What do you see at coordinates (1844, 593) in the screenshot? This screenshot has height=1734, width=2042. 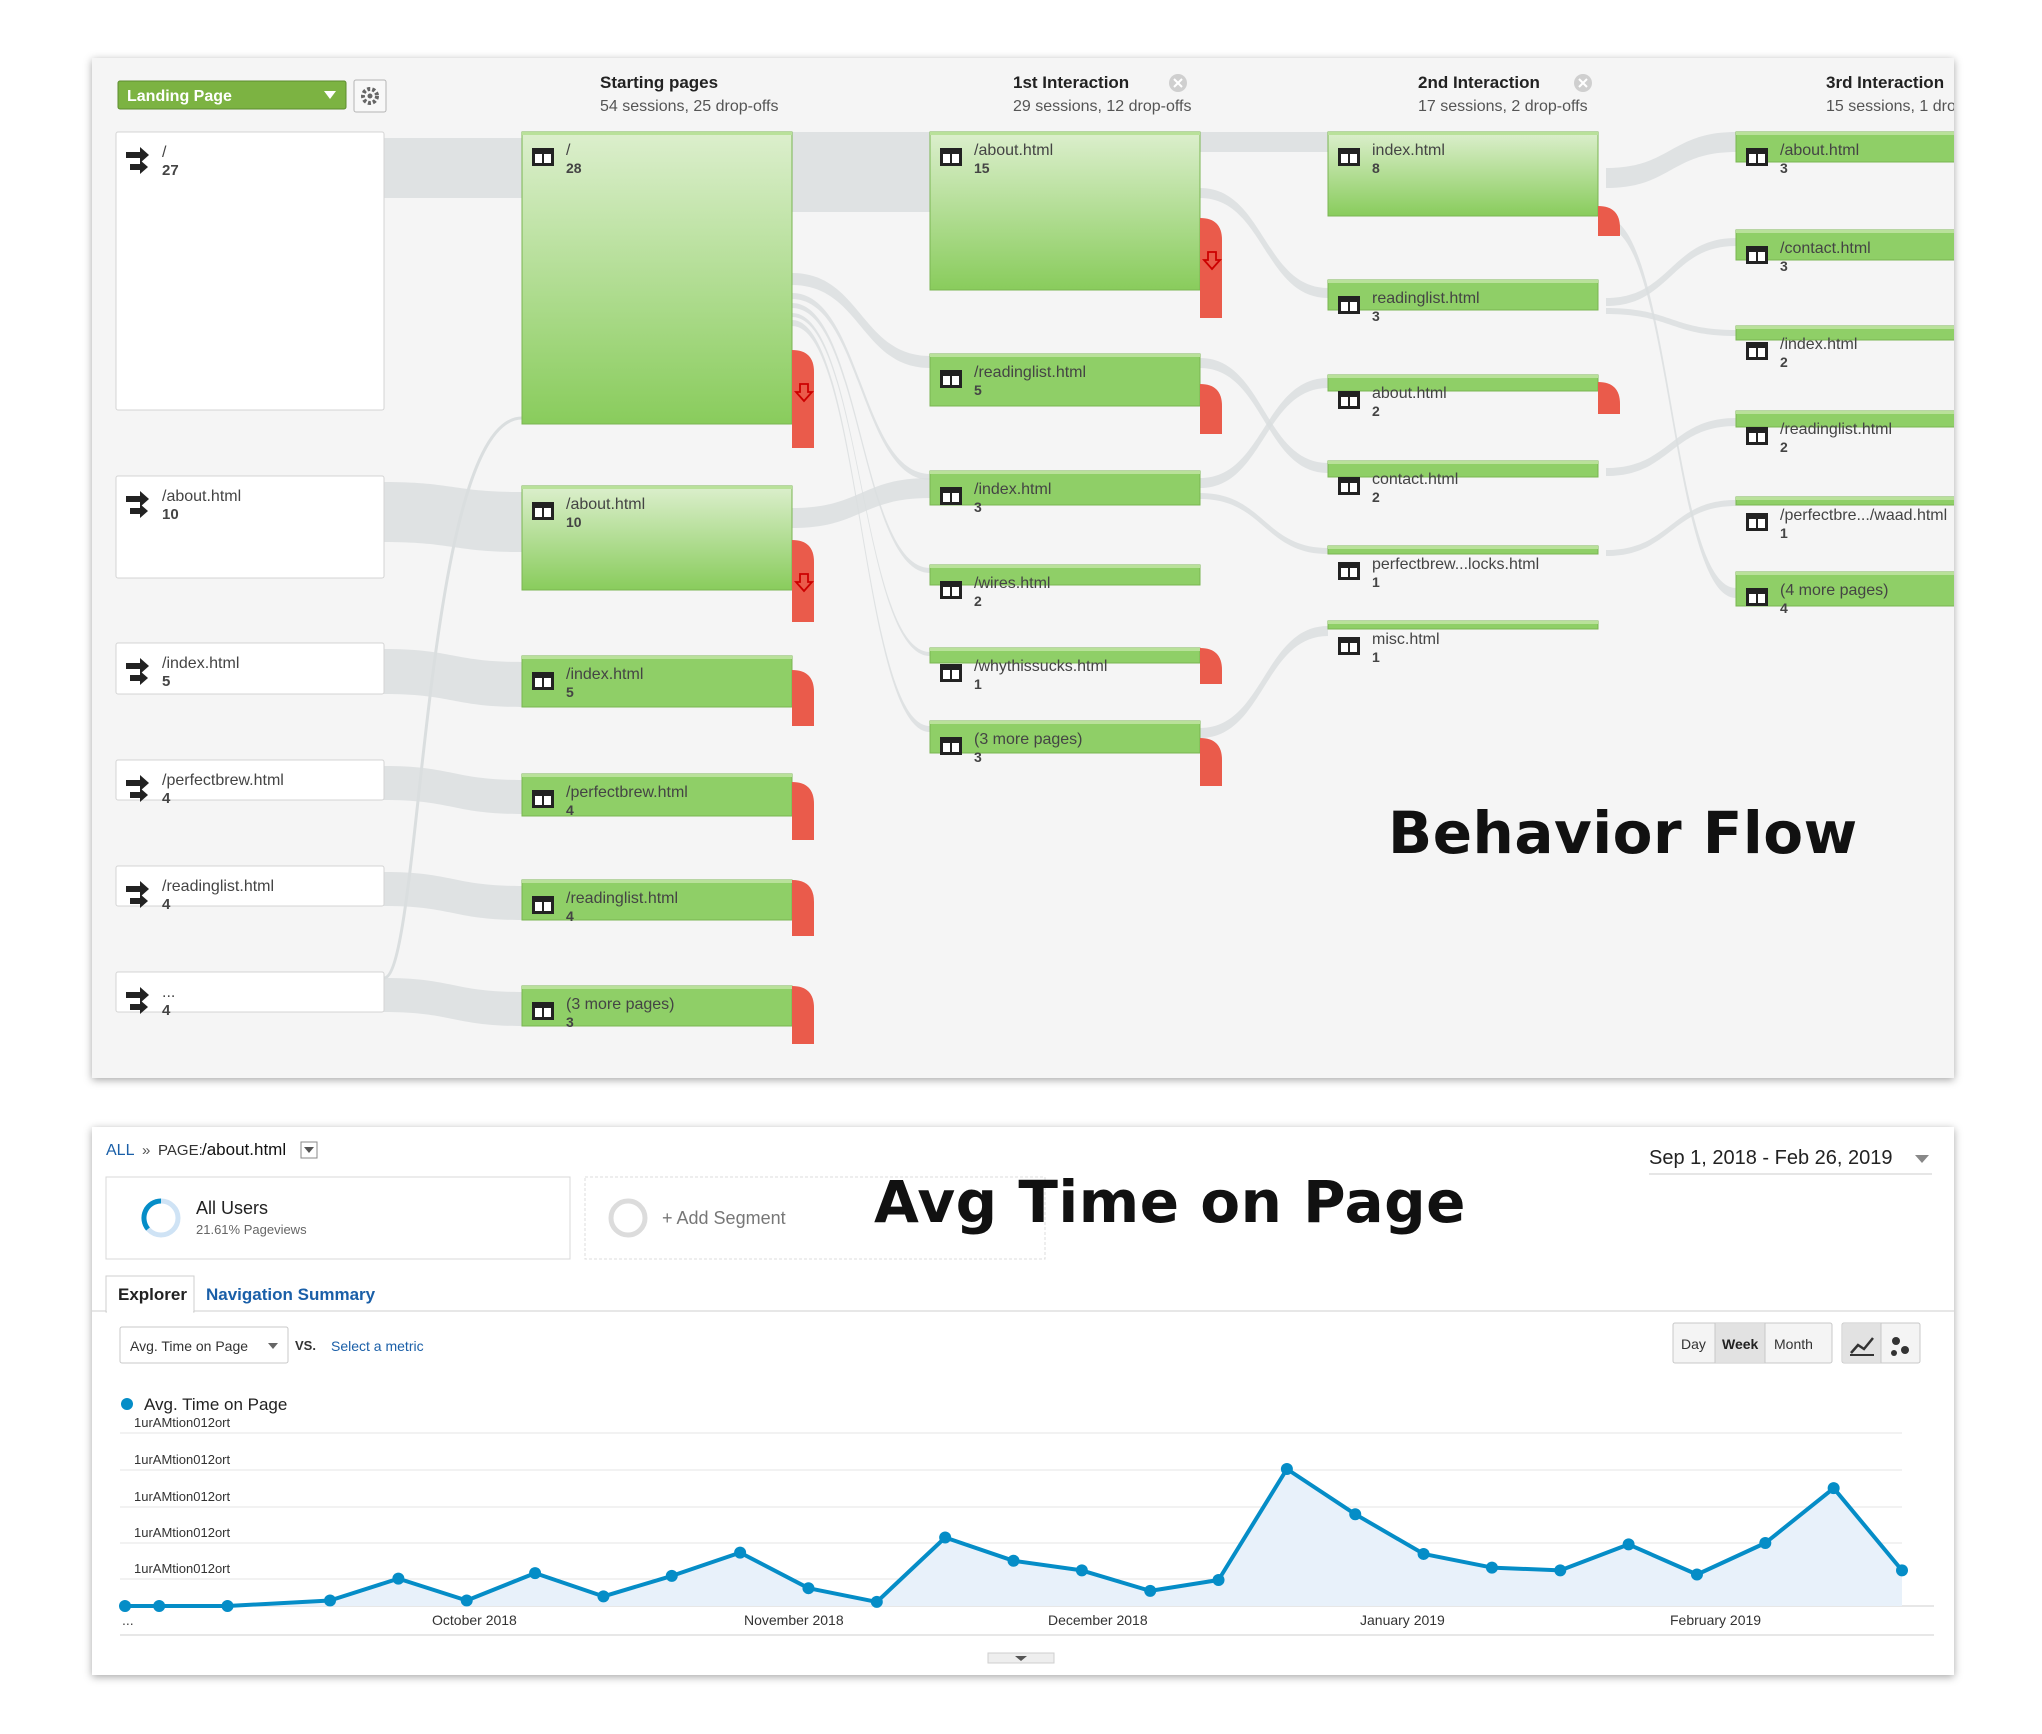 I see `third-interaction-node: (4 more pages)4` at bounding box center [1844, 593].